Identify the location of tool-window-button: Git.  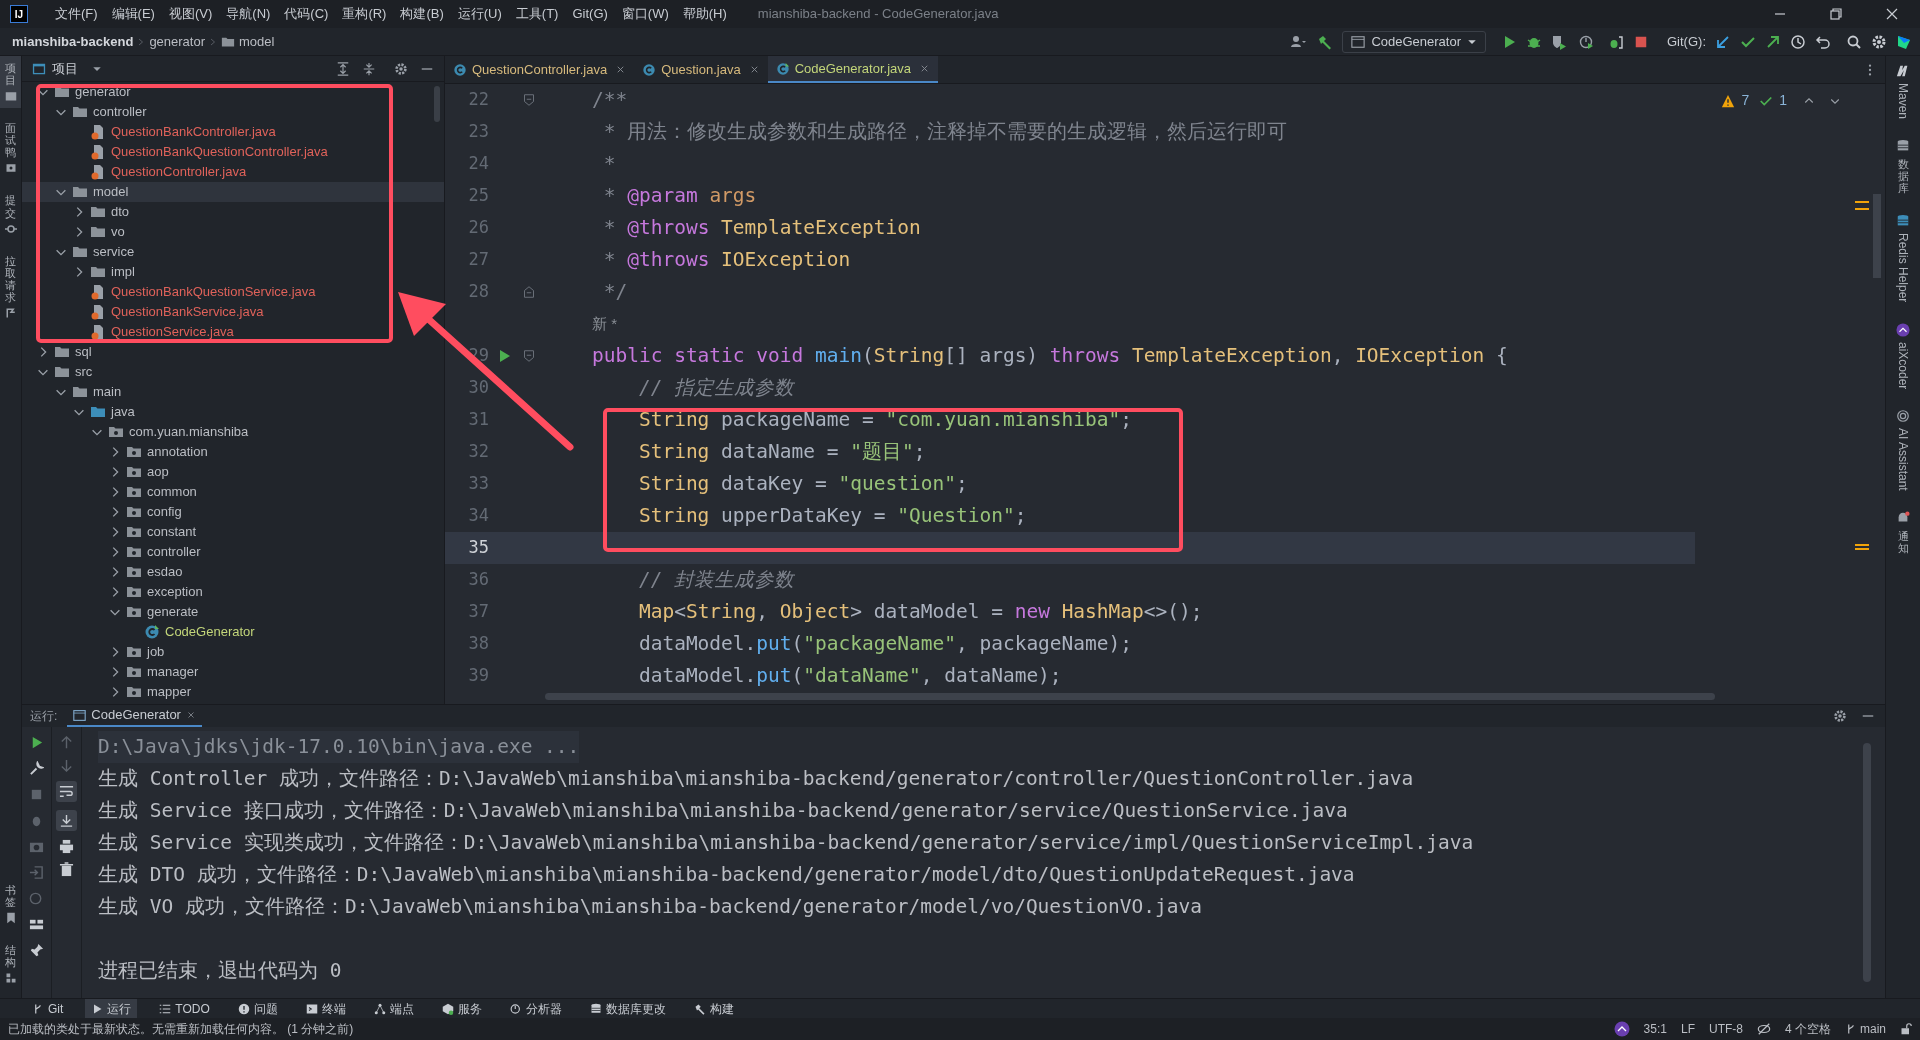
(48, 1008).